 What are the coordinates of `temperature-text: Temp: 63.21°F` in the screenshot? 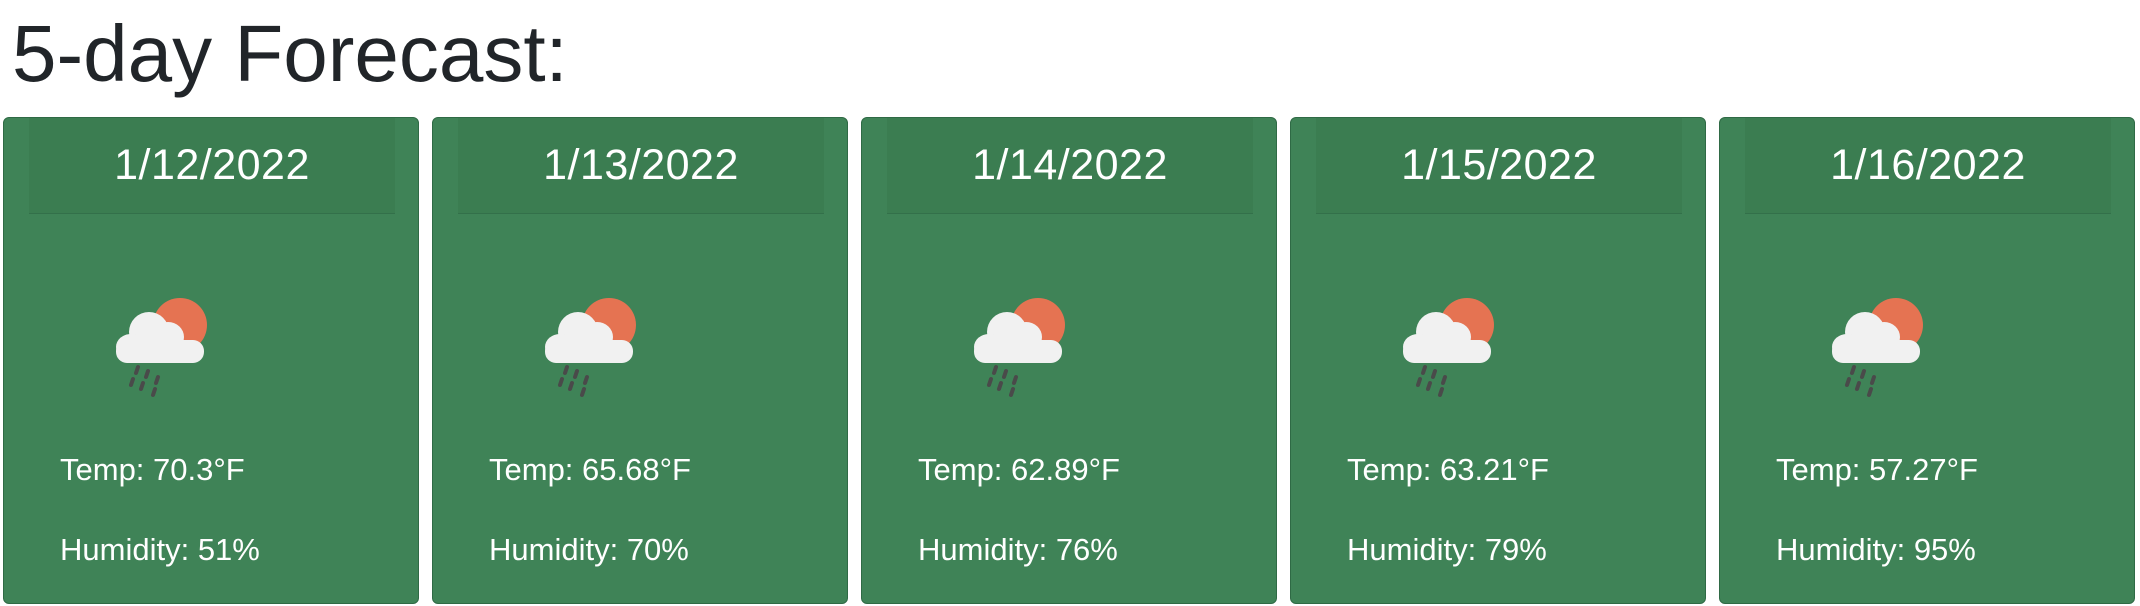 It's located at (1448, 469).